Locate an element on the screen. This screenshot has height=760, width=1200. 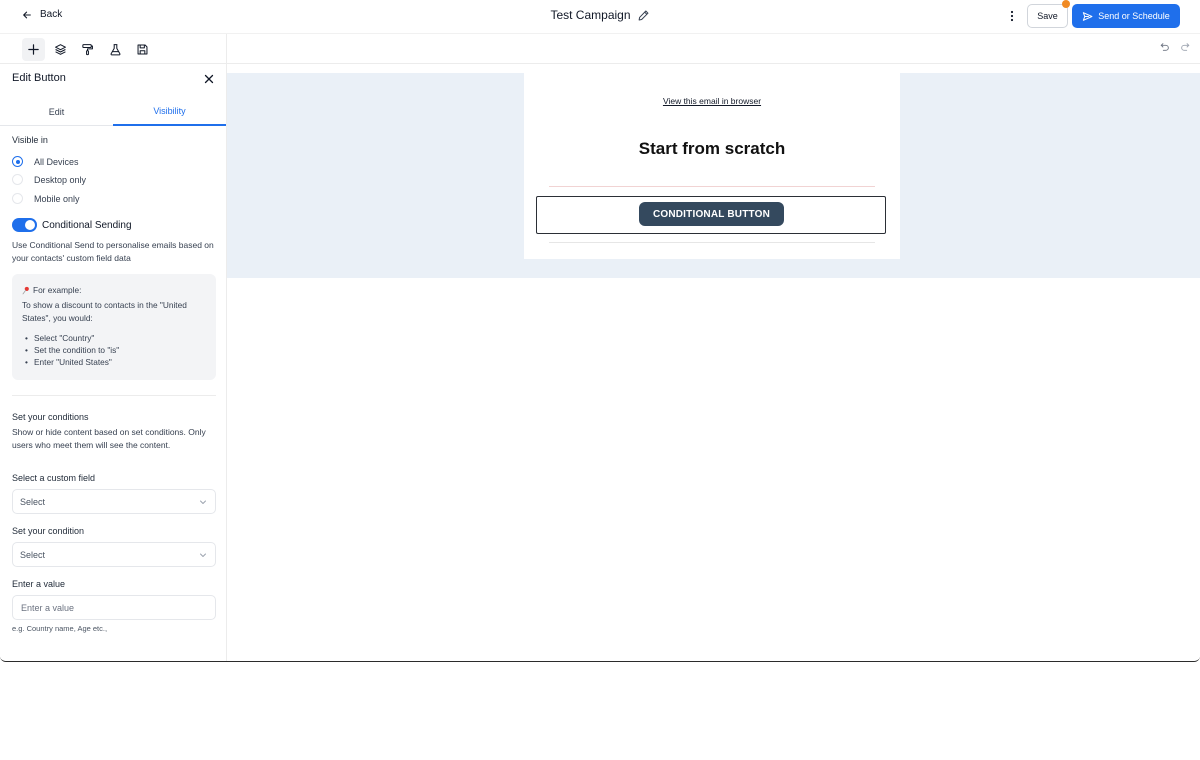
campaign-title: Test Campaign is located at coordinates (590, 15).